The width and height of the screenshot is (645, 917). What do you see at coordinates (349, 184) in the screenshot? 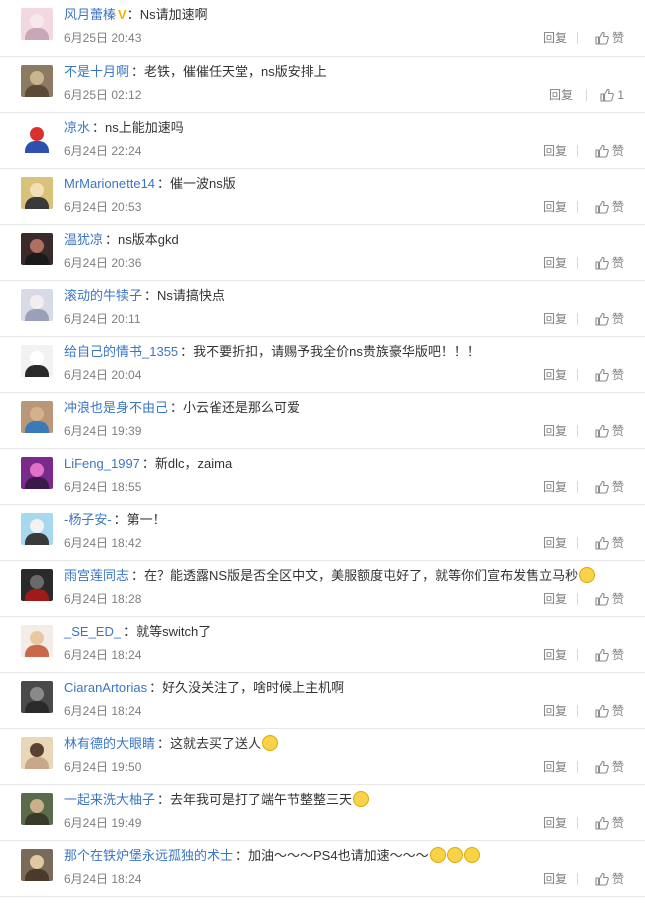
I see `comment-content: MrMarionette14 ：催一波ns版` at bounding box center [349, 184].